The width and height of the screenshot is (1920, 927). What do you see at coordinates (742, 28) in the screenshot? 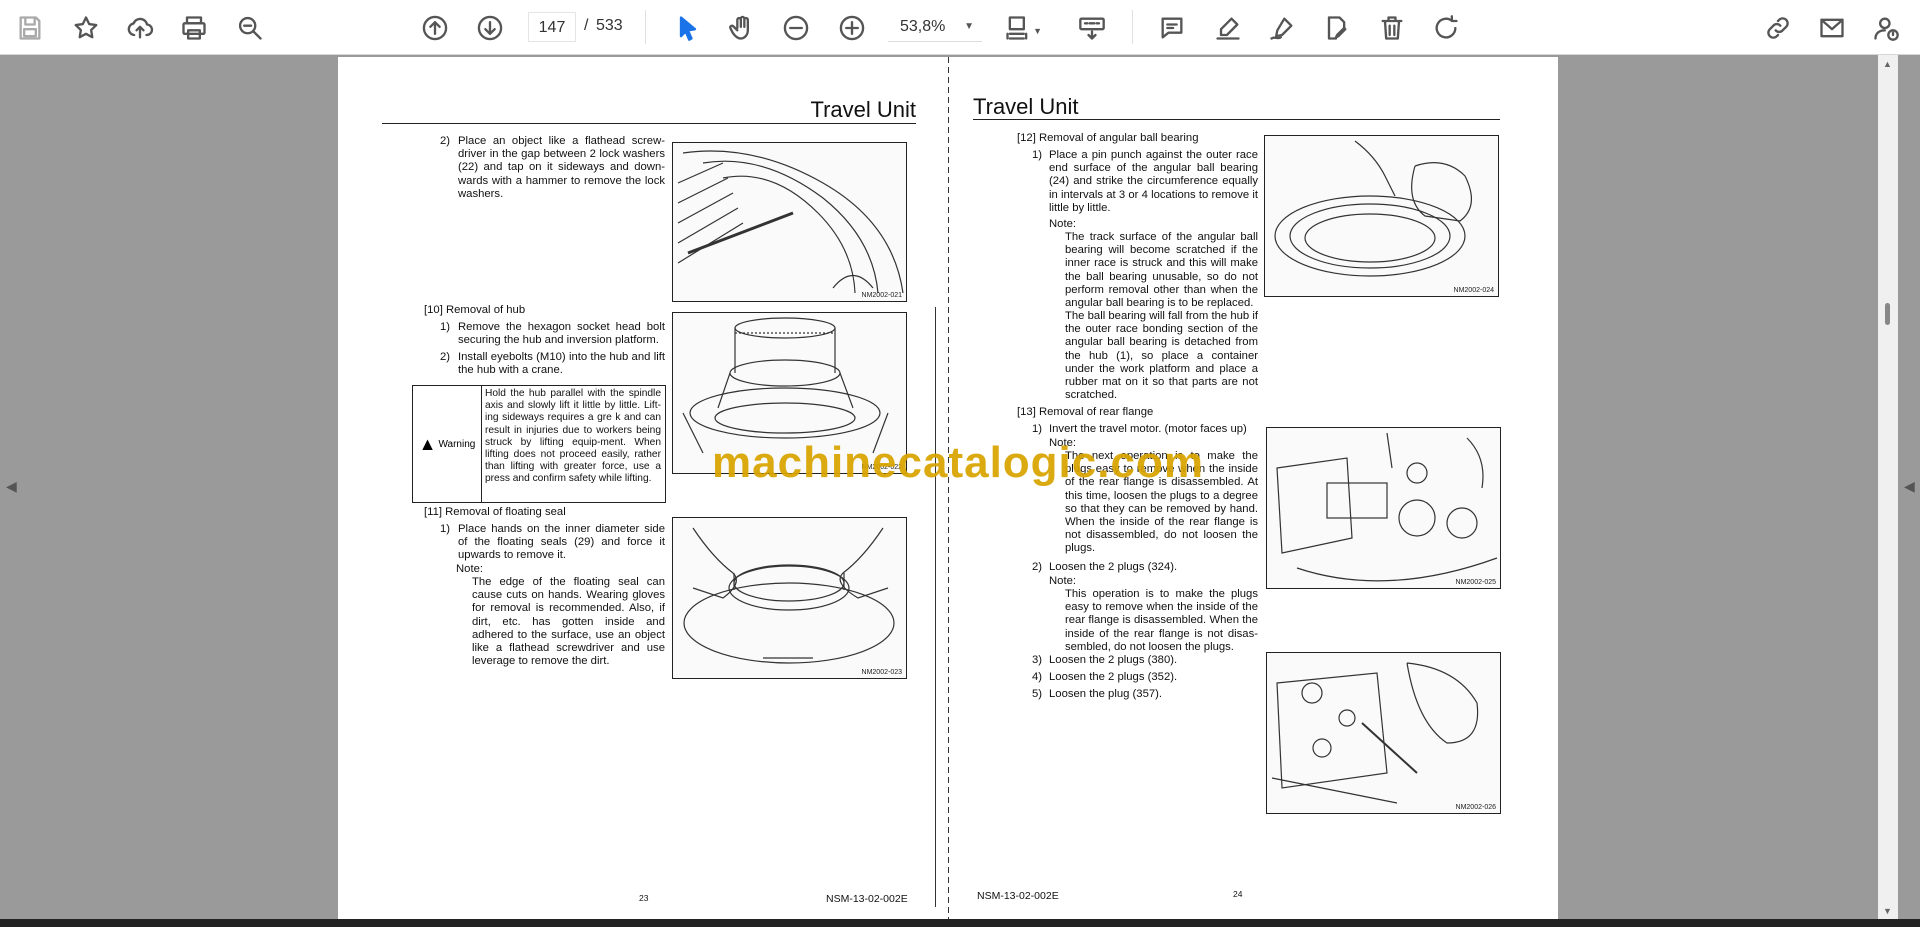
I see `hand-pan-icon` at bounding box center [742, 28].